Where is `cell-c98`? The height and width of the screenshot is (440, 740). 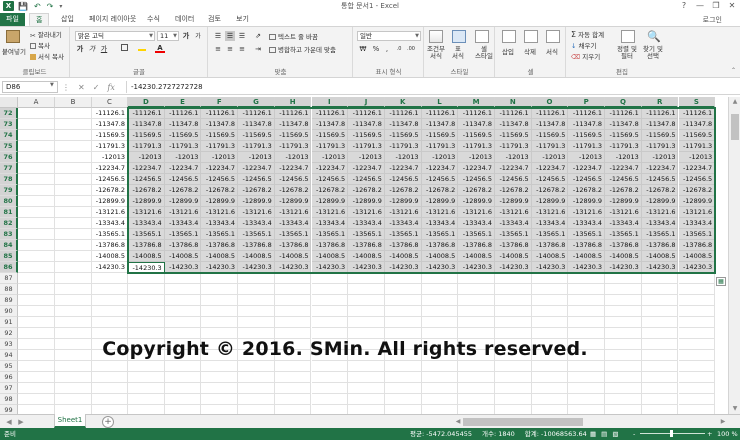 cell-c98 is located at coordinates (110, 399).